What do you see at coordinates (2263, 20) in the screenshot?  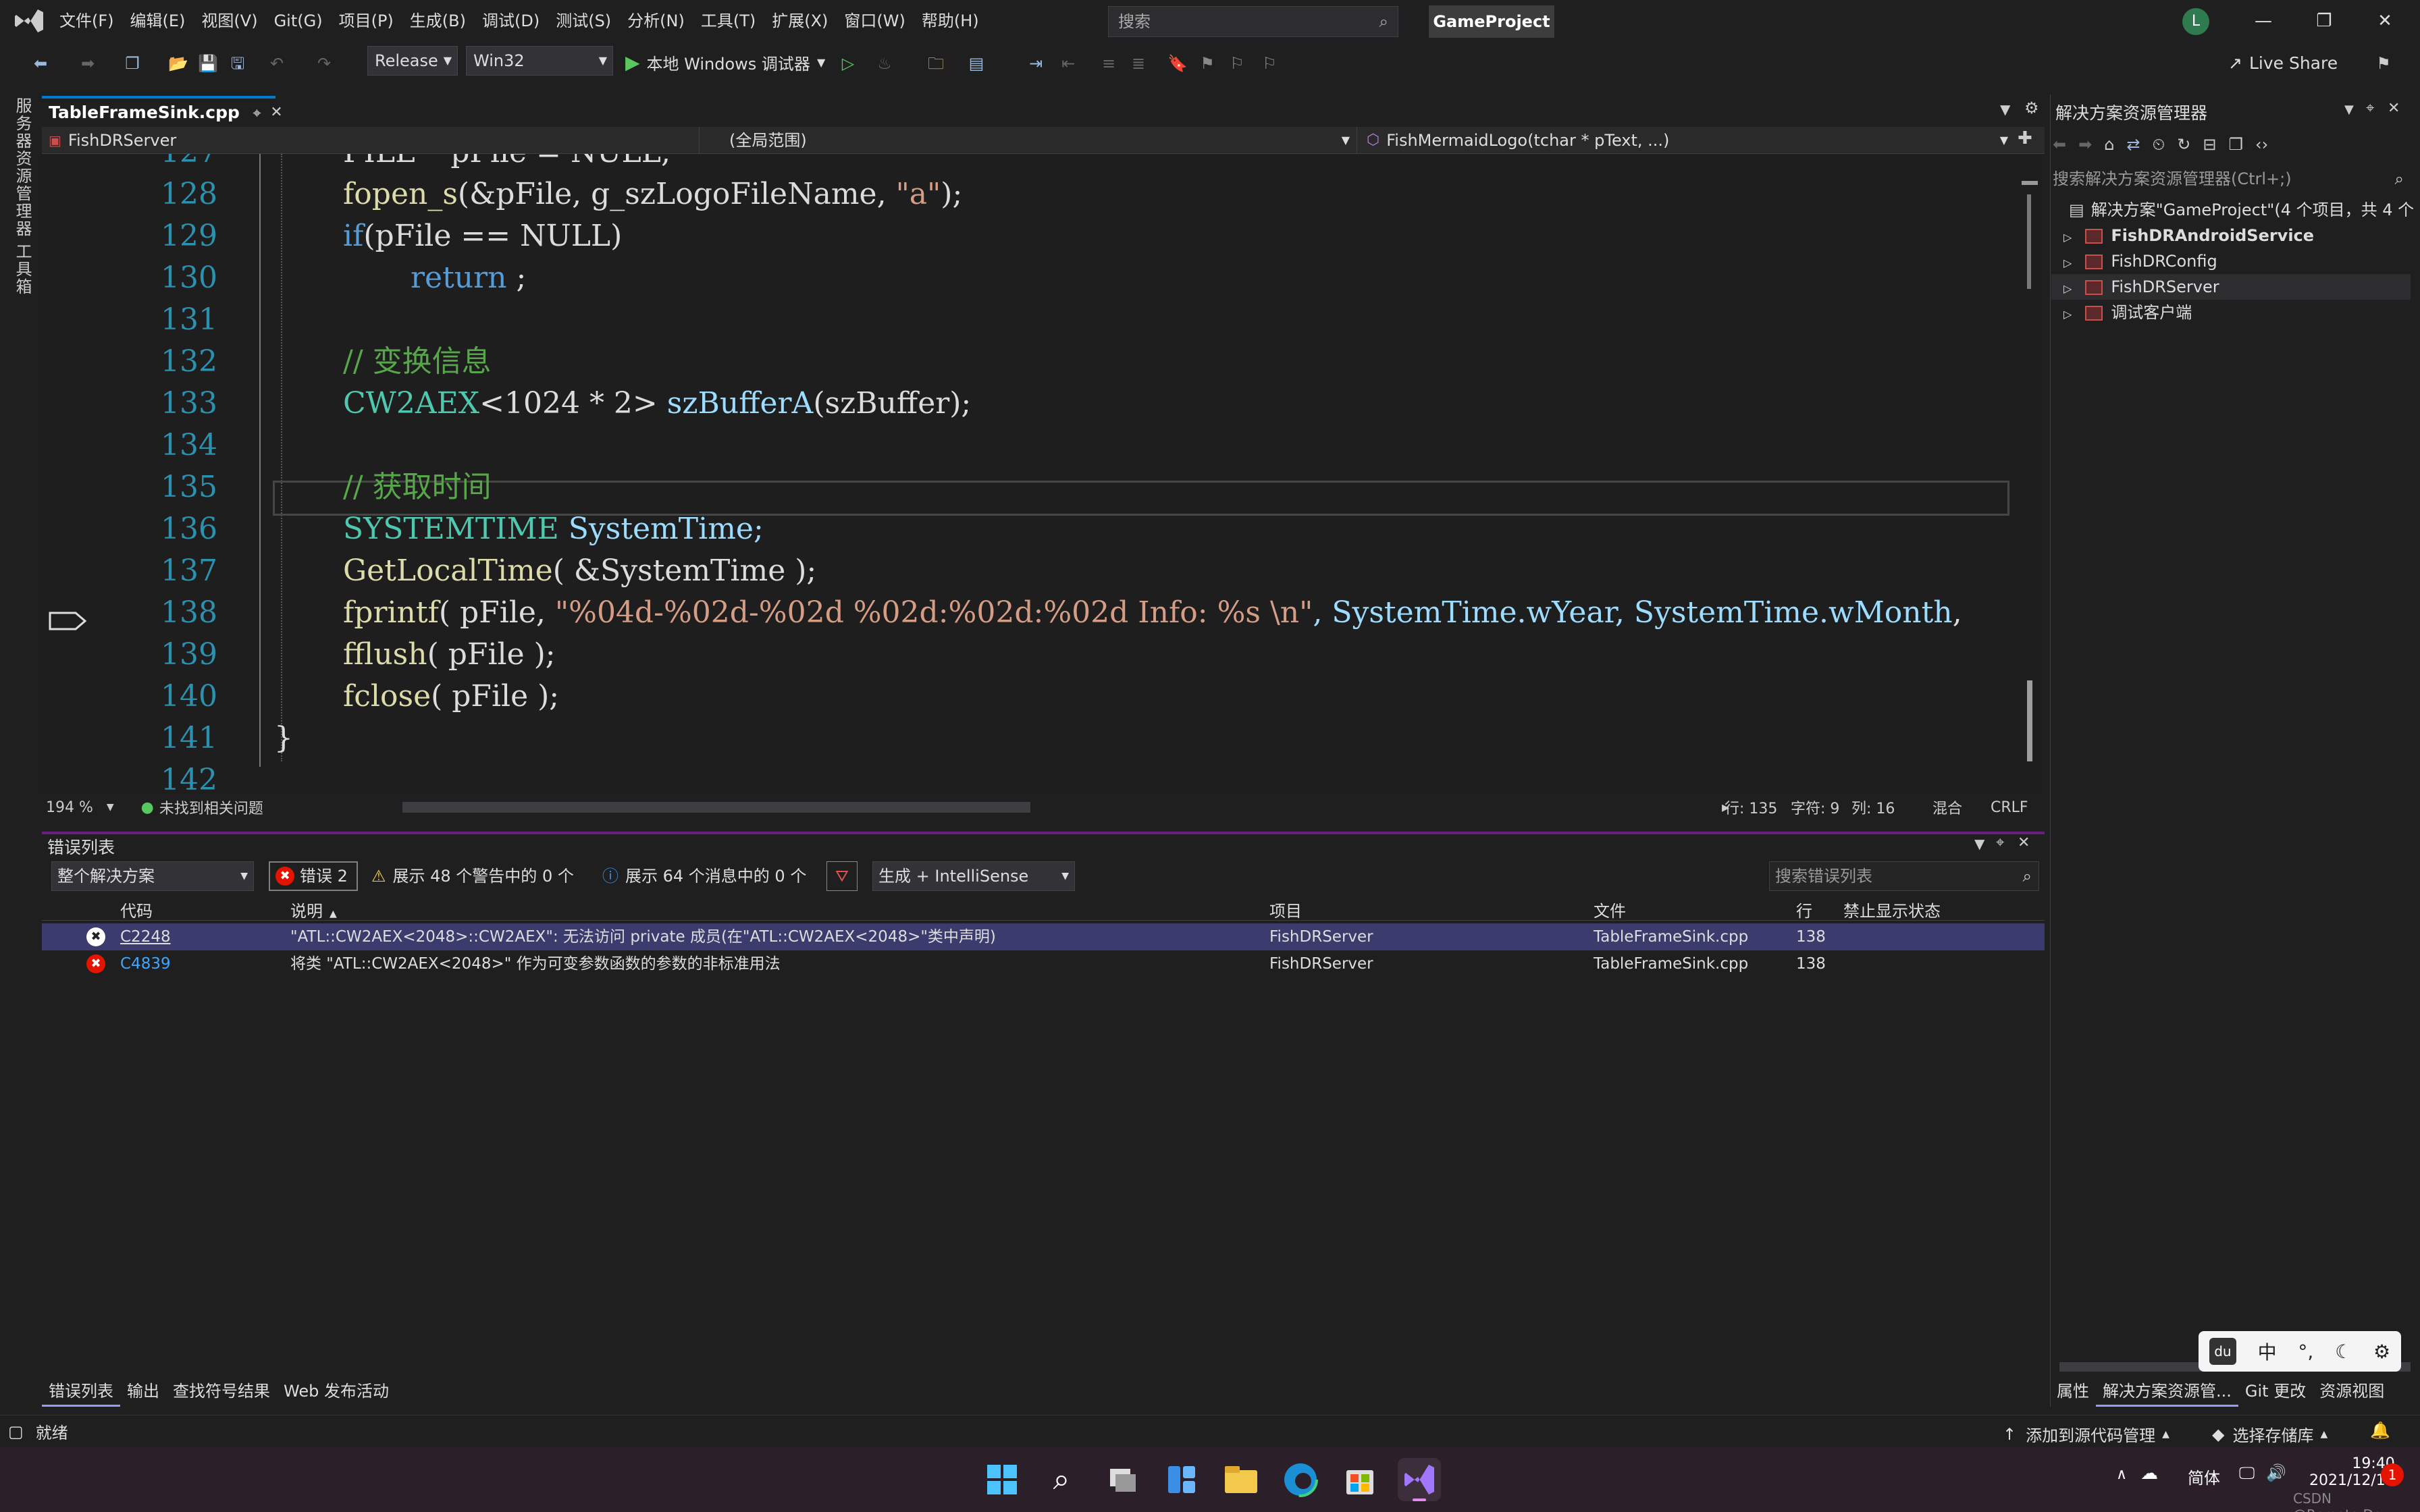 I see `minimize-icon: —` at bounding box center [2263, 20].